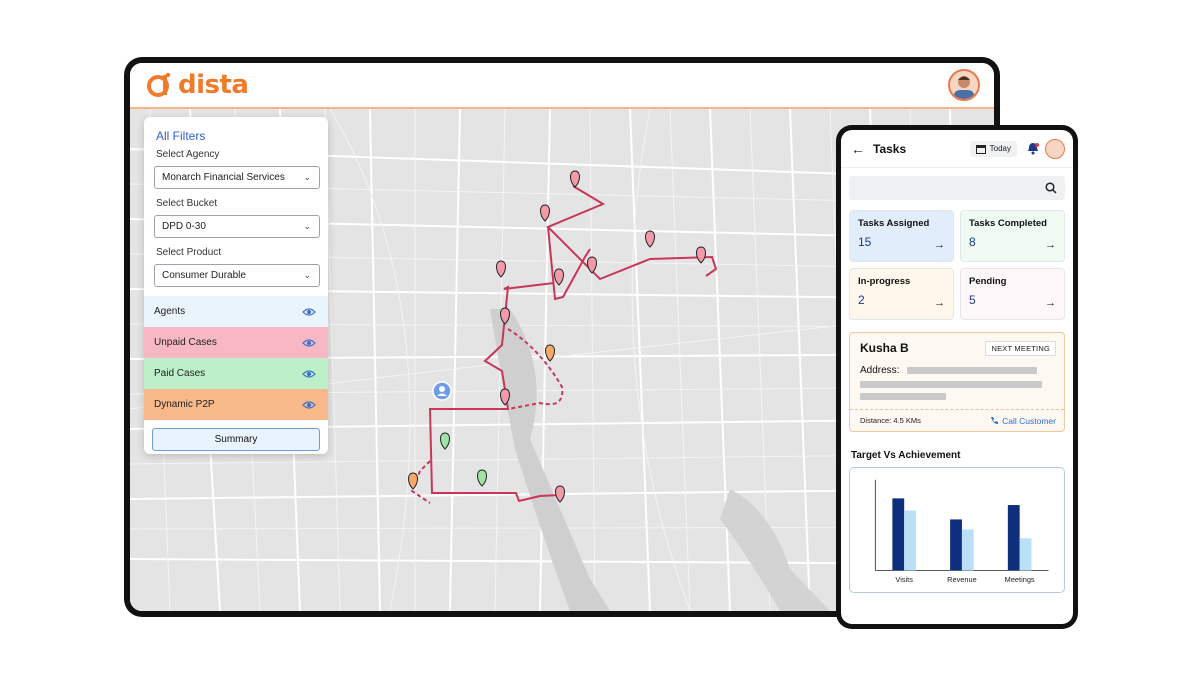 The image size is (1200, 675). What do you see at coordinates (995, 420) in the screenshot?
I see `phone-icon` at bounding box center [995, 420].